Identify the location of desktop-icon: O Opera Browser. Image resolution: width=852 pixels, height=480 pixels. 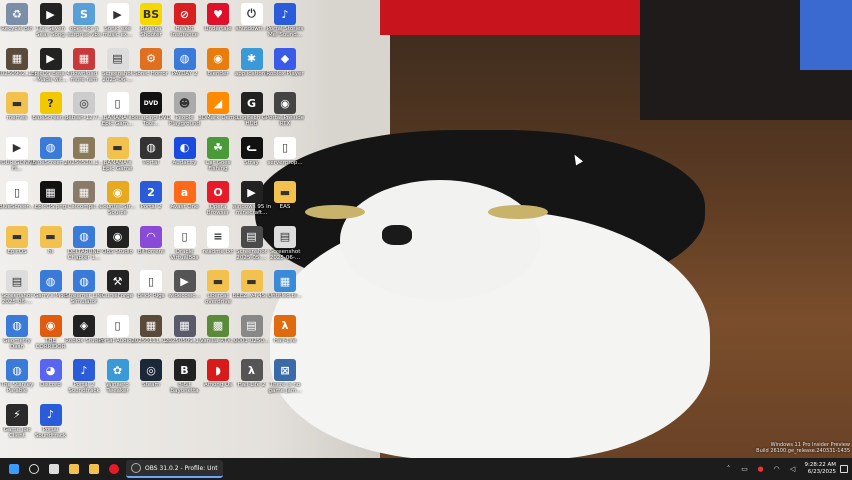
(218, 198).